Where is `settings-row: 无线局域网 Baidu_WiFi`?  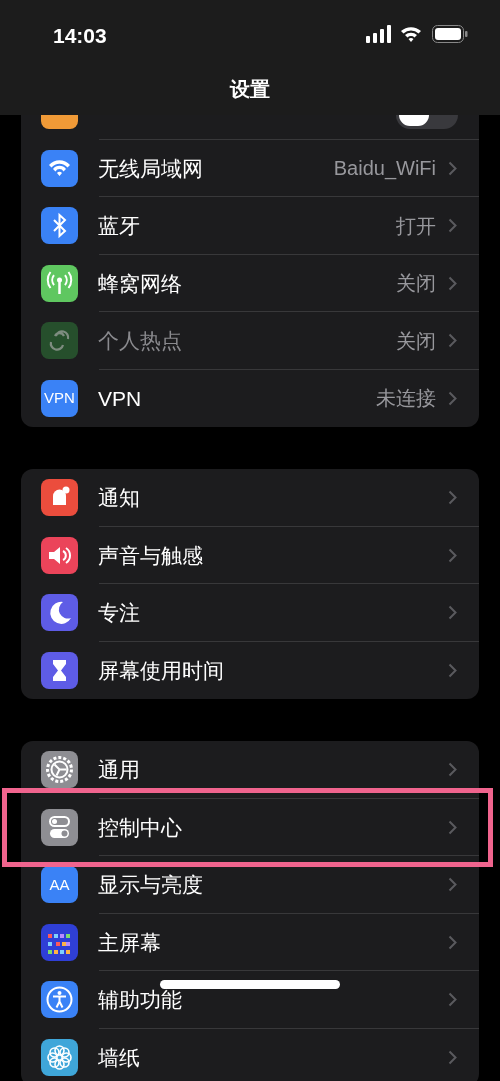 settings-row: 无线局域网 Baidu_WiFi is located at coordinates (250, 168).